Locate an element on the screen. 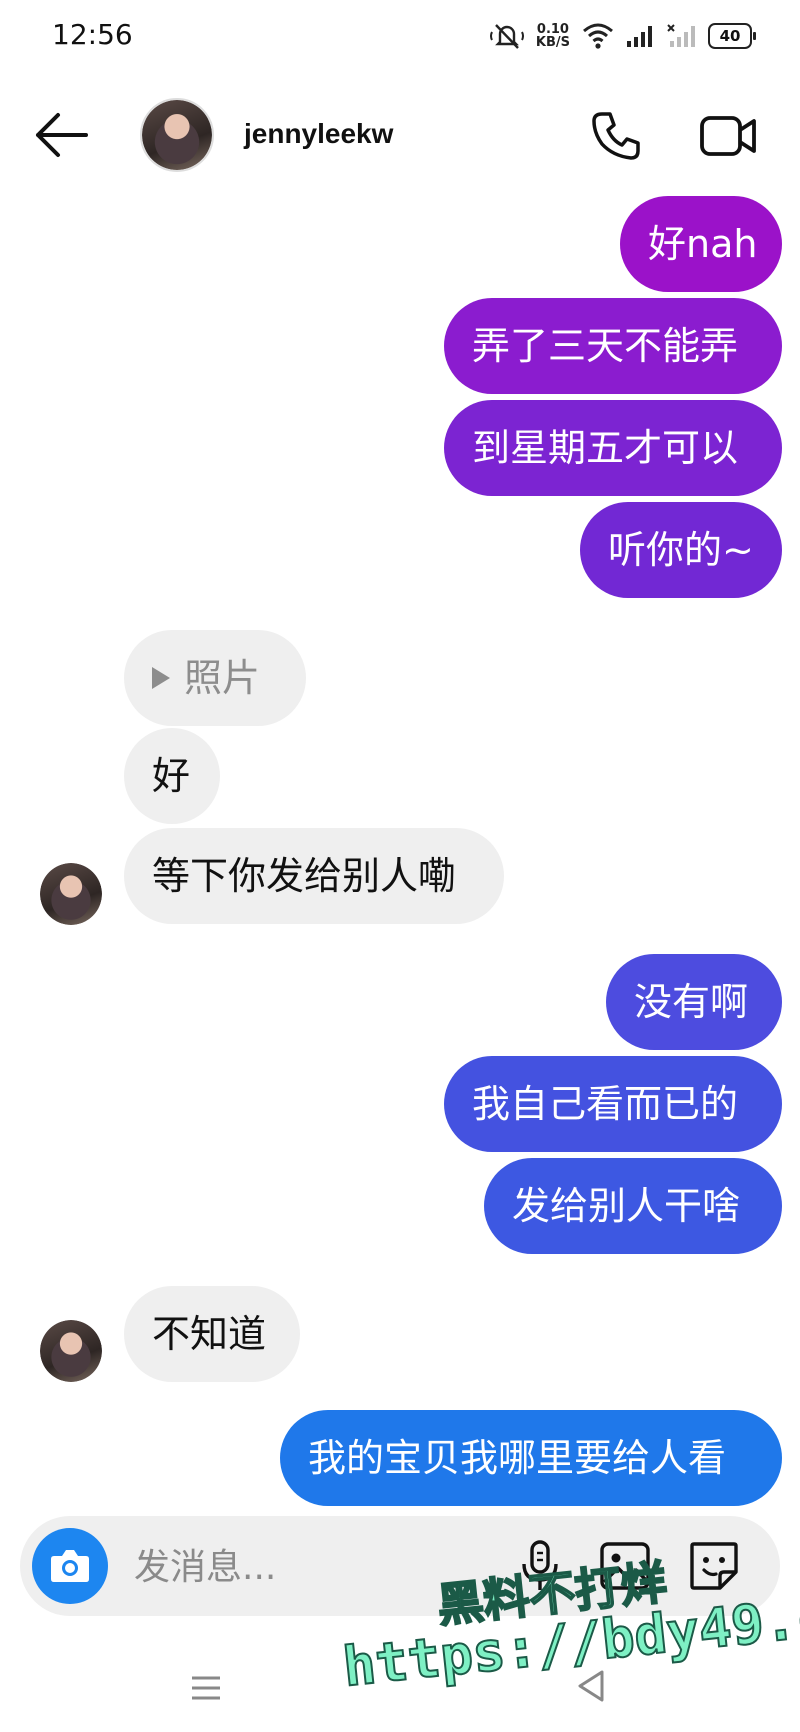 The height and width of the screenshot is (1732, 800). message-bubble-received: 不知道 is located at coordinates (212, 1334).